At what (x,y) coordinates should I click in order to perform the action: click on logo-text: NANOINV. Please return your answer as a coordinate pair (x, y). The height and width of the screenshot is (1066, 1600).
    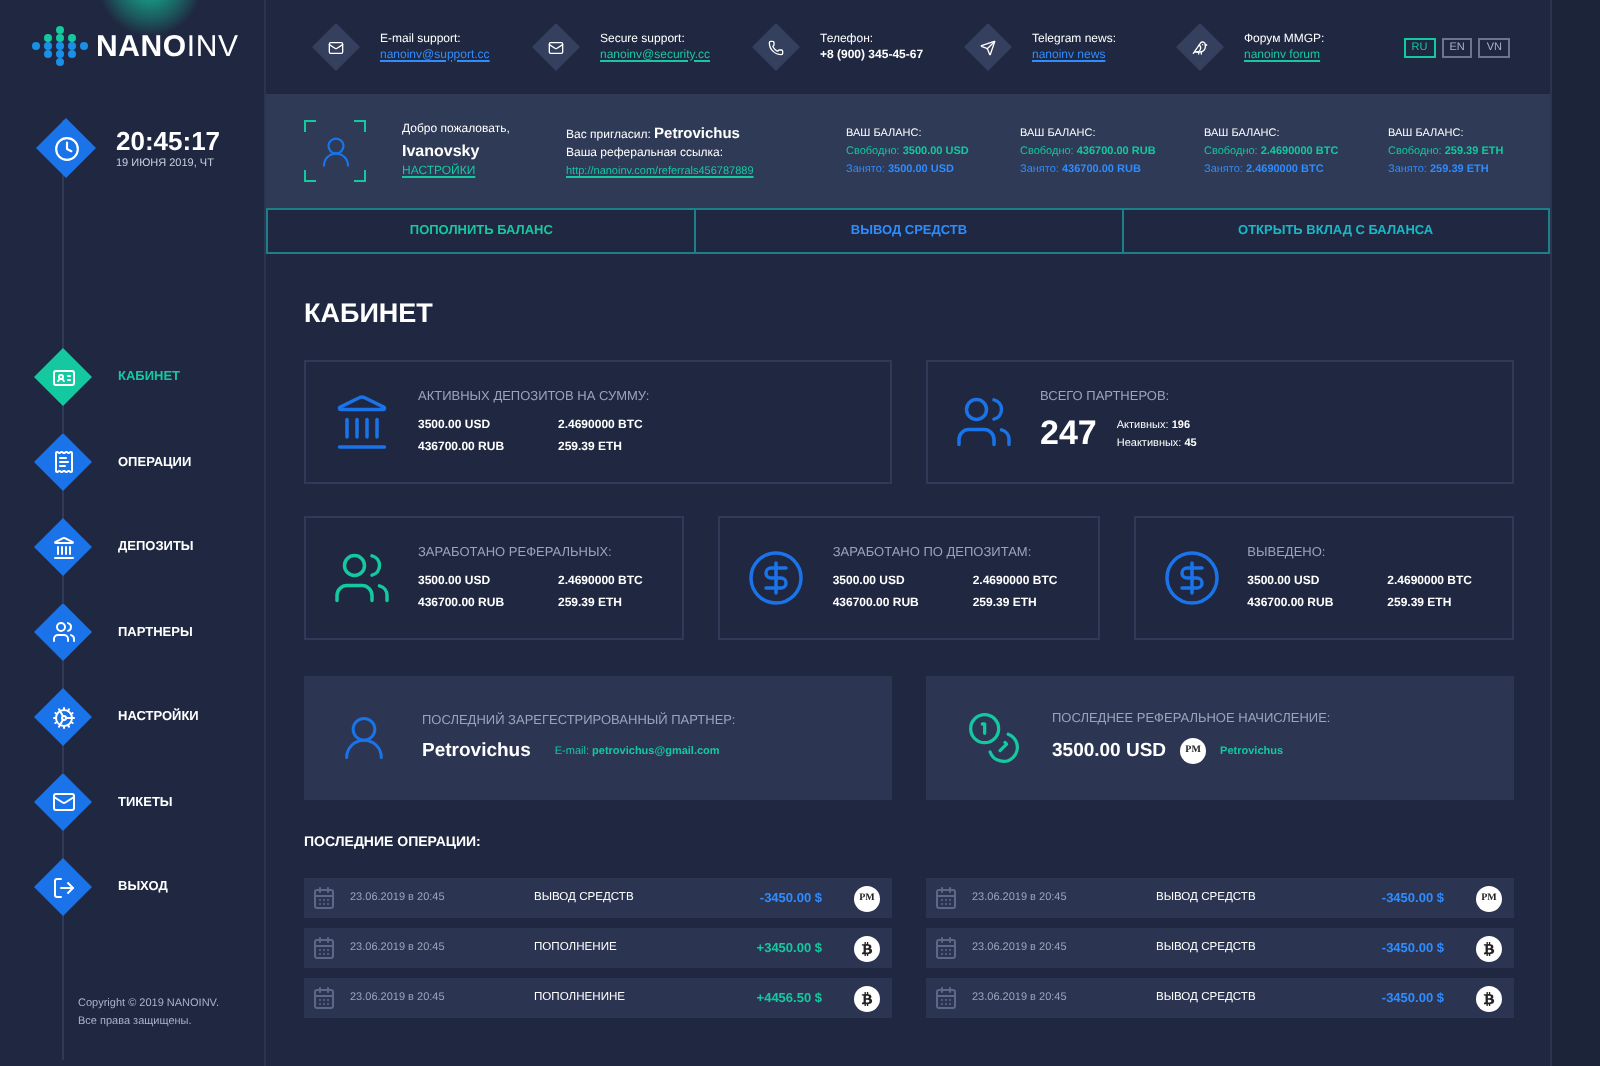
    Looking at the image, I should click on (167, 47).